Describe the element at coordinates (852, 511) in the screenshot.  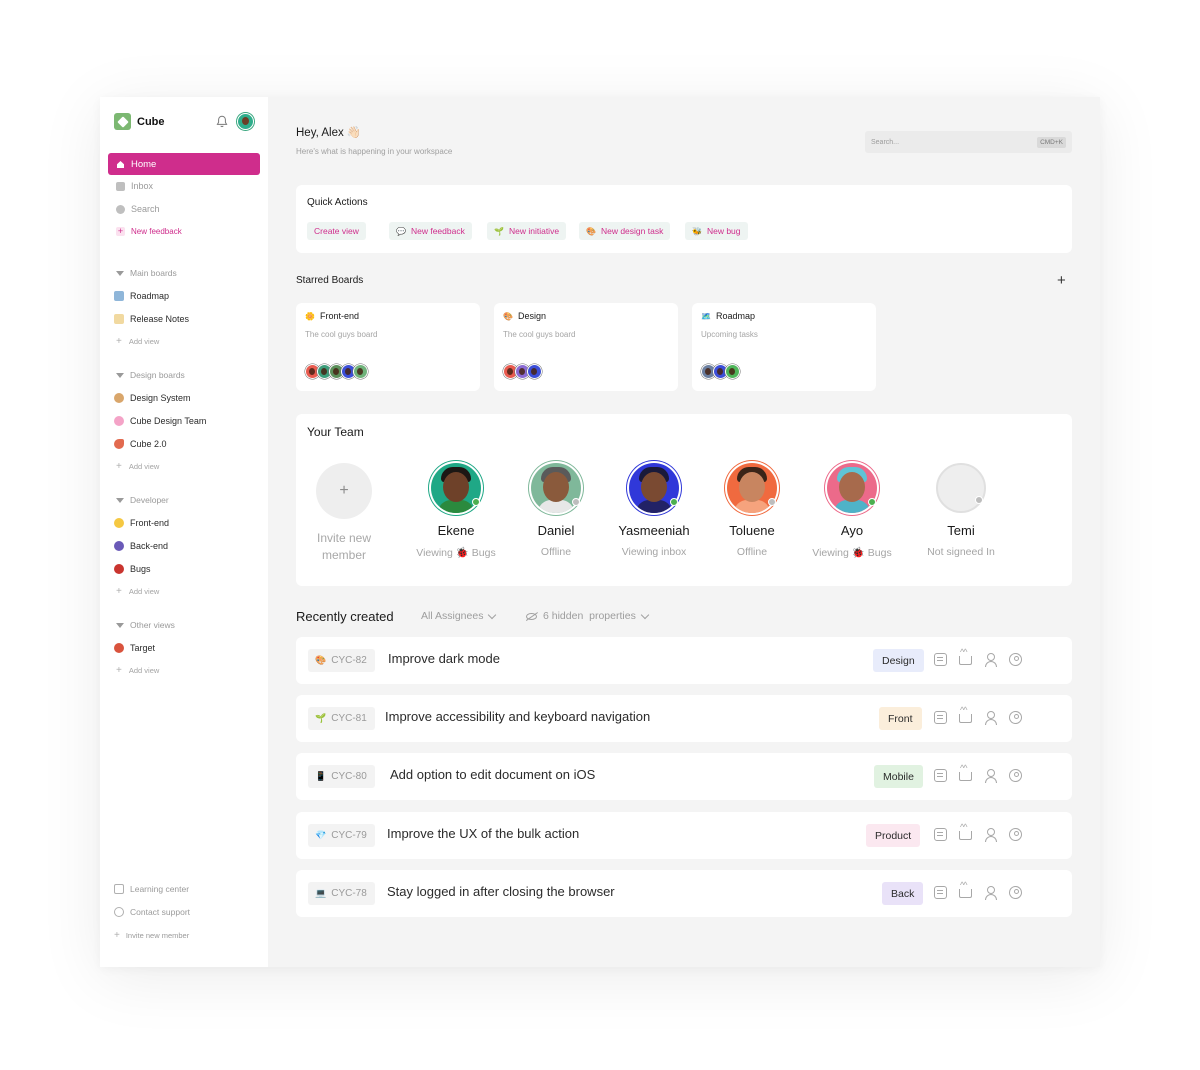
I see `team-member: Ayo Viewing 🐞 Bugs` at that location.